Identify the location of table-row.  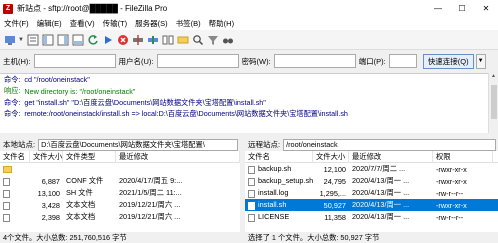
(120, 169).